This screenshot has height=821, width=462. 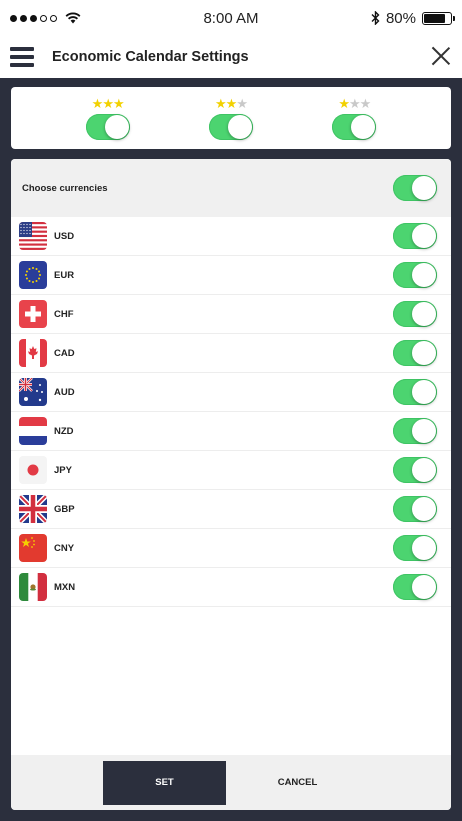 I want to click on close-icon, so click(x=441, y=57).